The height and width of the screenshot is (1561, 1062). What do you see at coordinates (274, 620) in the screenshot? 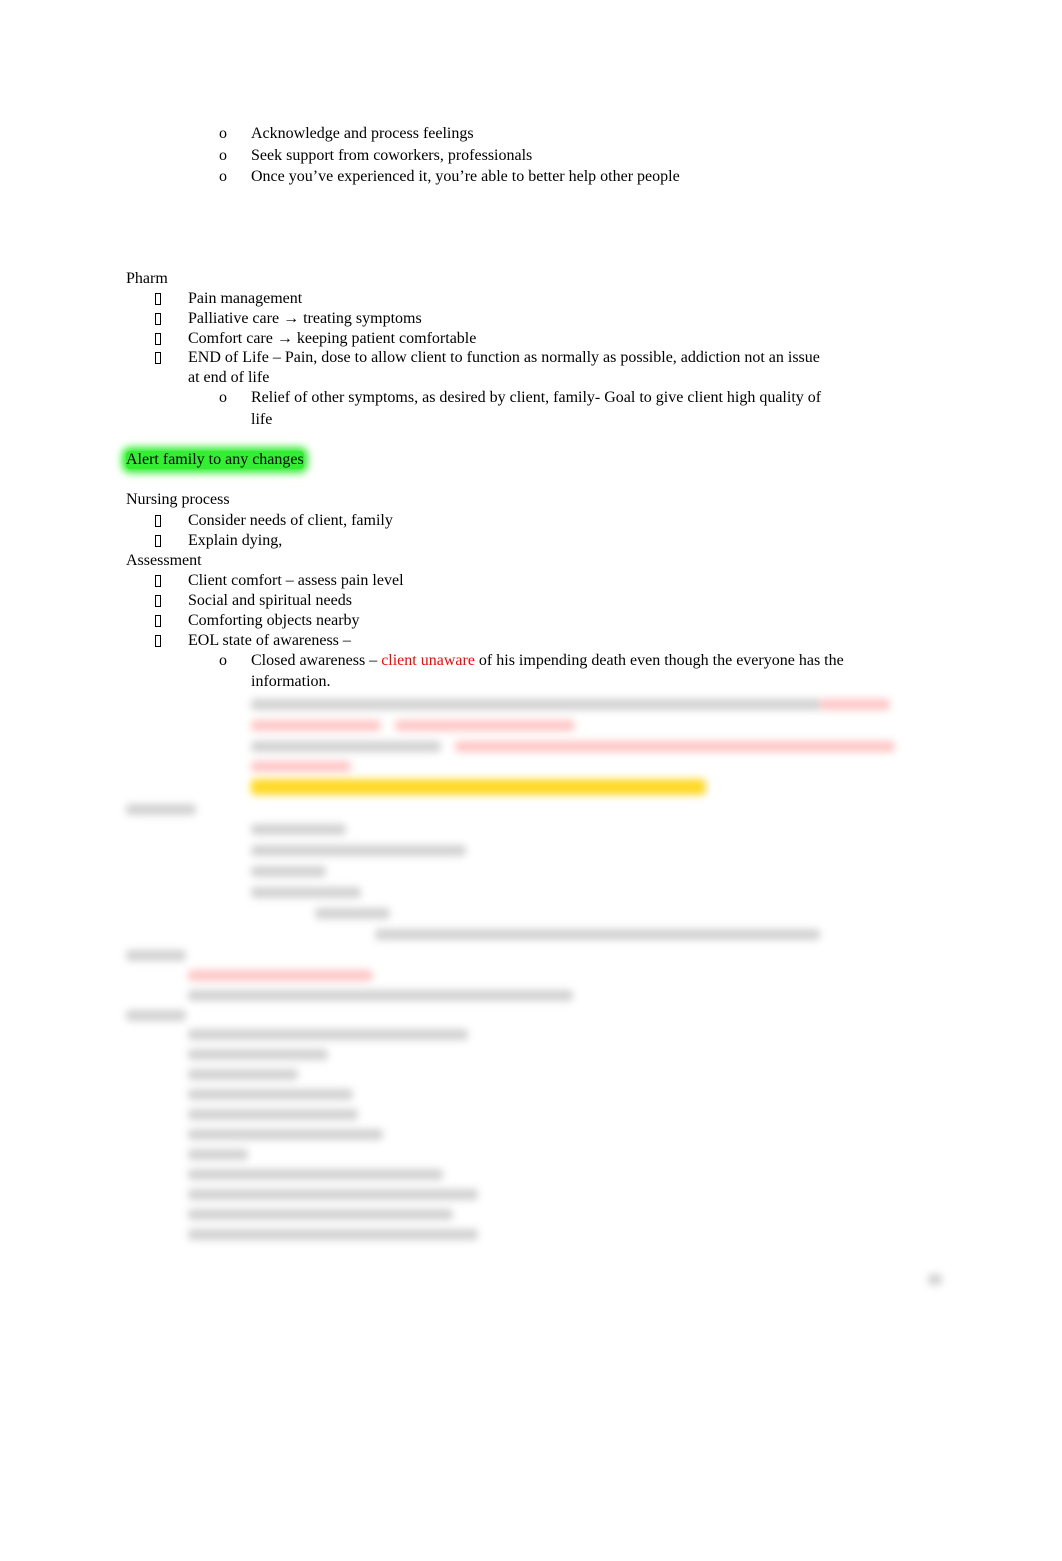
I see `list-item: Comforting objects nearby` at bounding box center [274, 620].